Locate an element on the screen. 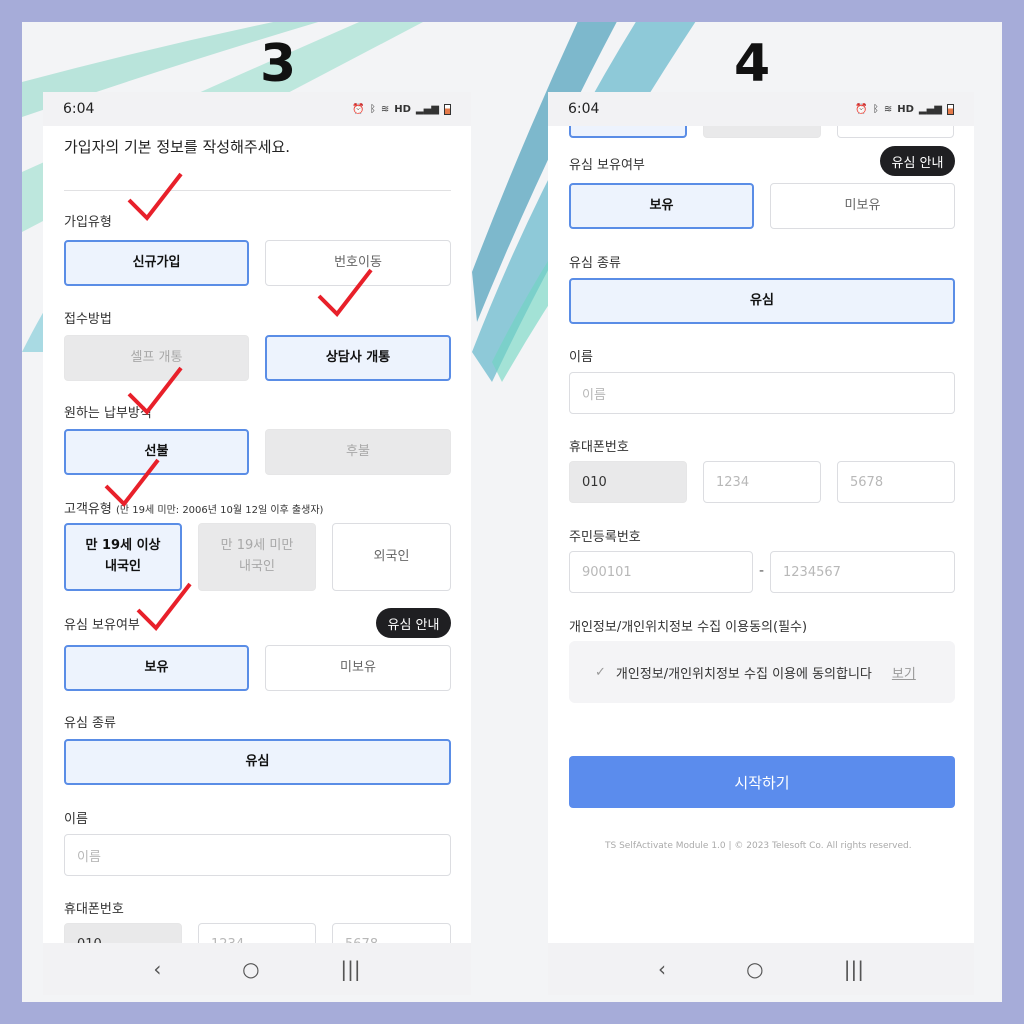  rrn-back-input: 1234567 is located at coordinates (862, 572).